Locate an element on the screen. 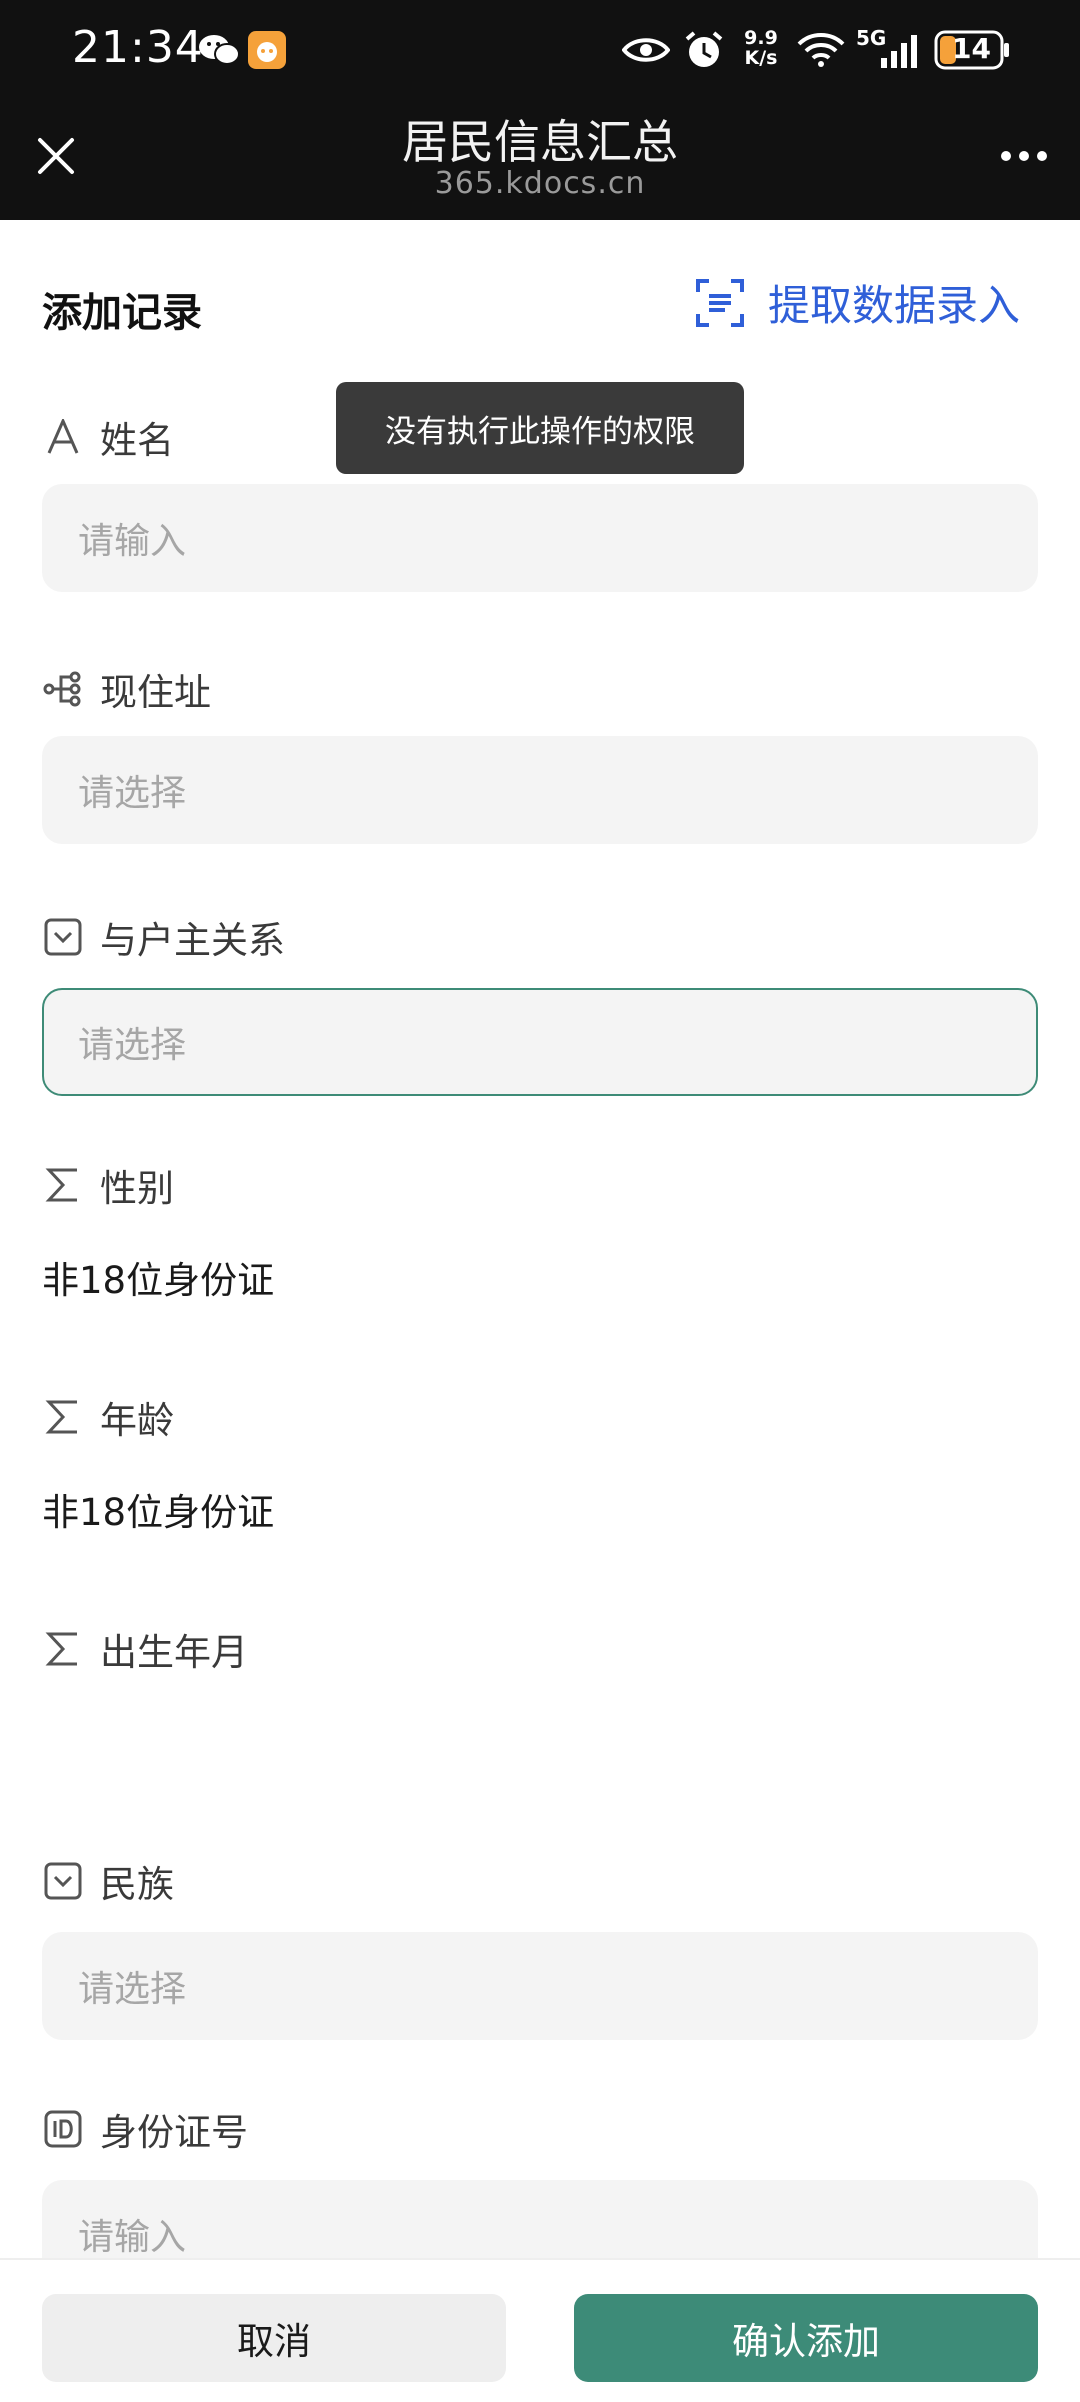 This screenshot has height=2402, width=1080. field-label-gender: 性别 is located at coordinates (108, 1185).